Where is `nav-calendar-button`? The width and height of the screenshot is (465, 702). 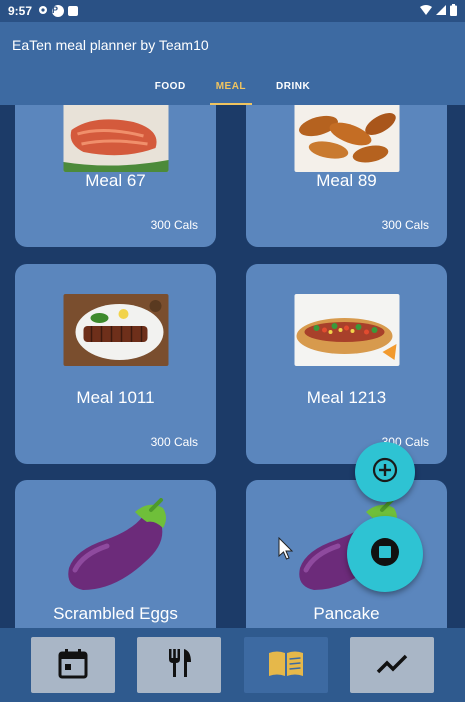 nav-calendar-button is located at coordinates (73, 665).